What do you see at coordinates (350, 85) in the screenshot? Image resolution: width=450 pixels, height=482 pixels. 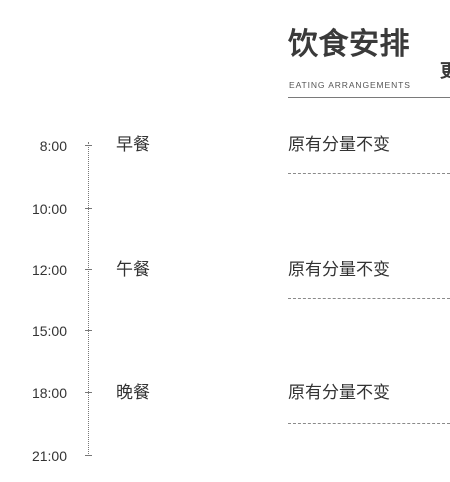 I see `page-subtitle: EATING ARRANGEMENTS` at bounding box center [350, 85].